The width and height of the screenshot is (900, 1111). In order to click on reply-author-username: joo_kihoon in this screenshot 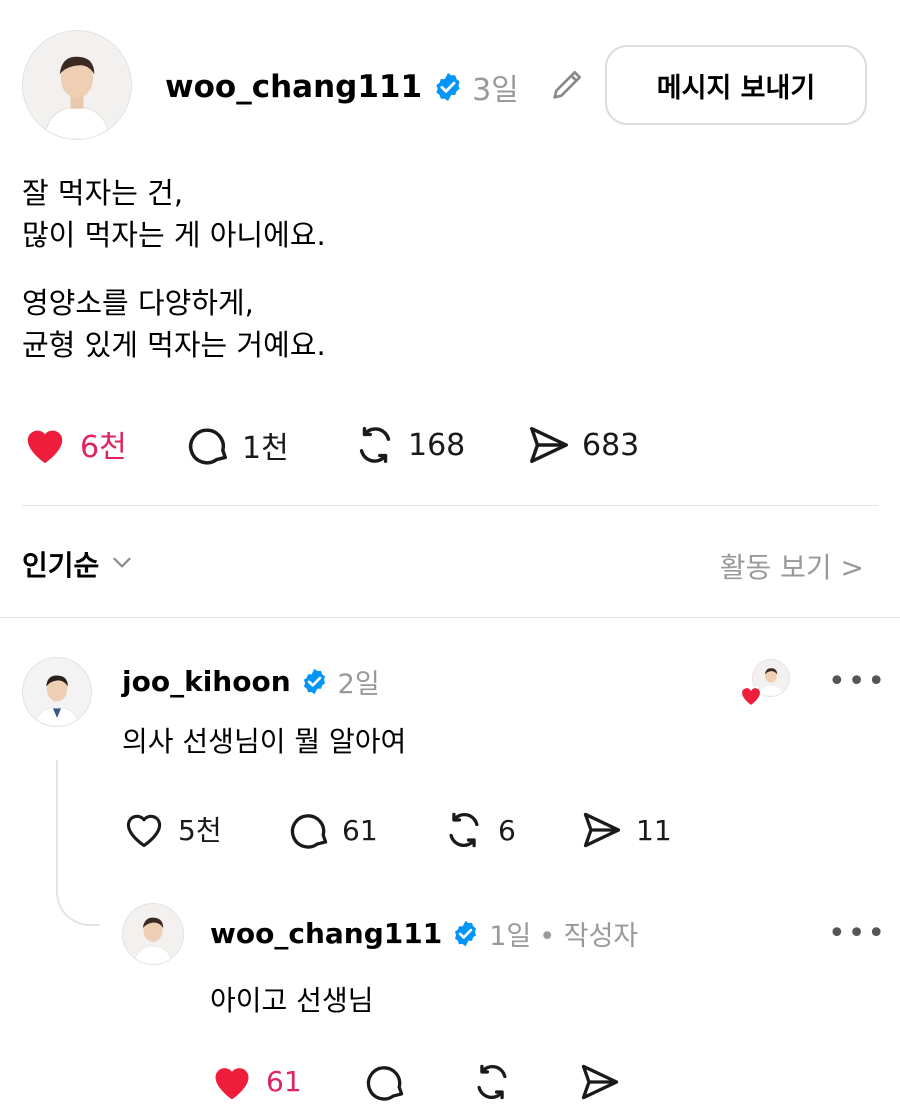, I will do `click(206, 681)`.